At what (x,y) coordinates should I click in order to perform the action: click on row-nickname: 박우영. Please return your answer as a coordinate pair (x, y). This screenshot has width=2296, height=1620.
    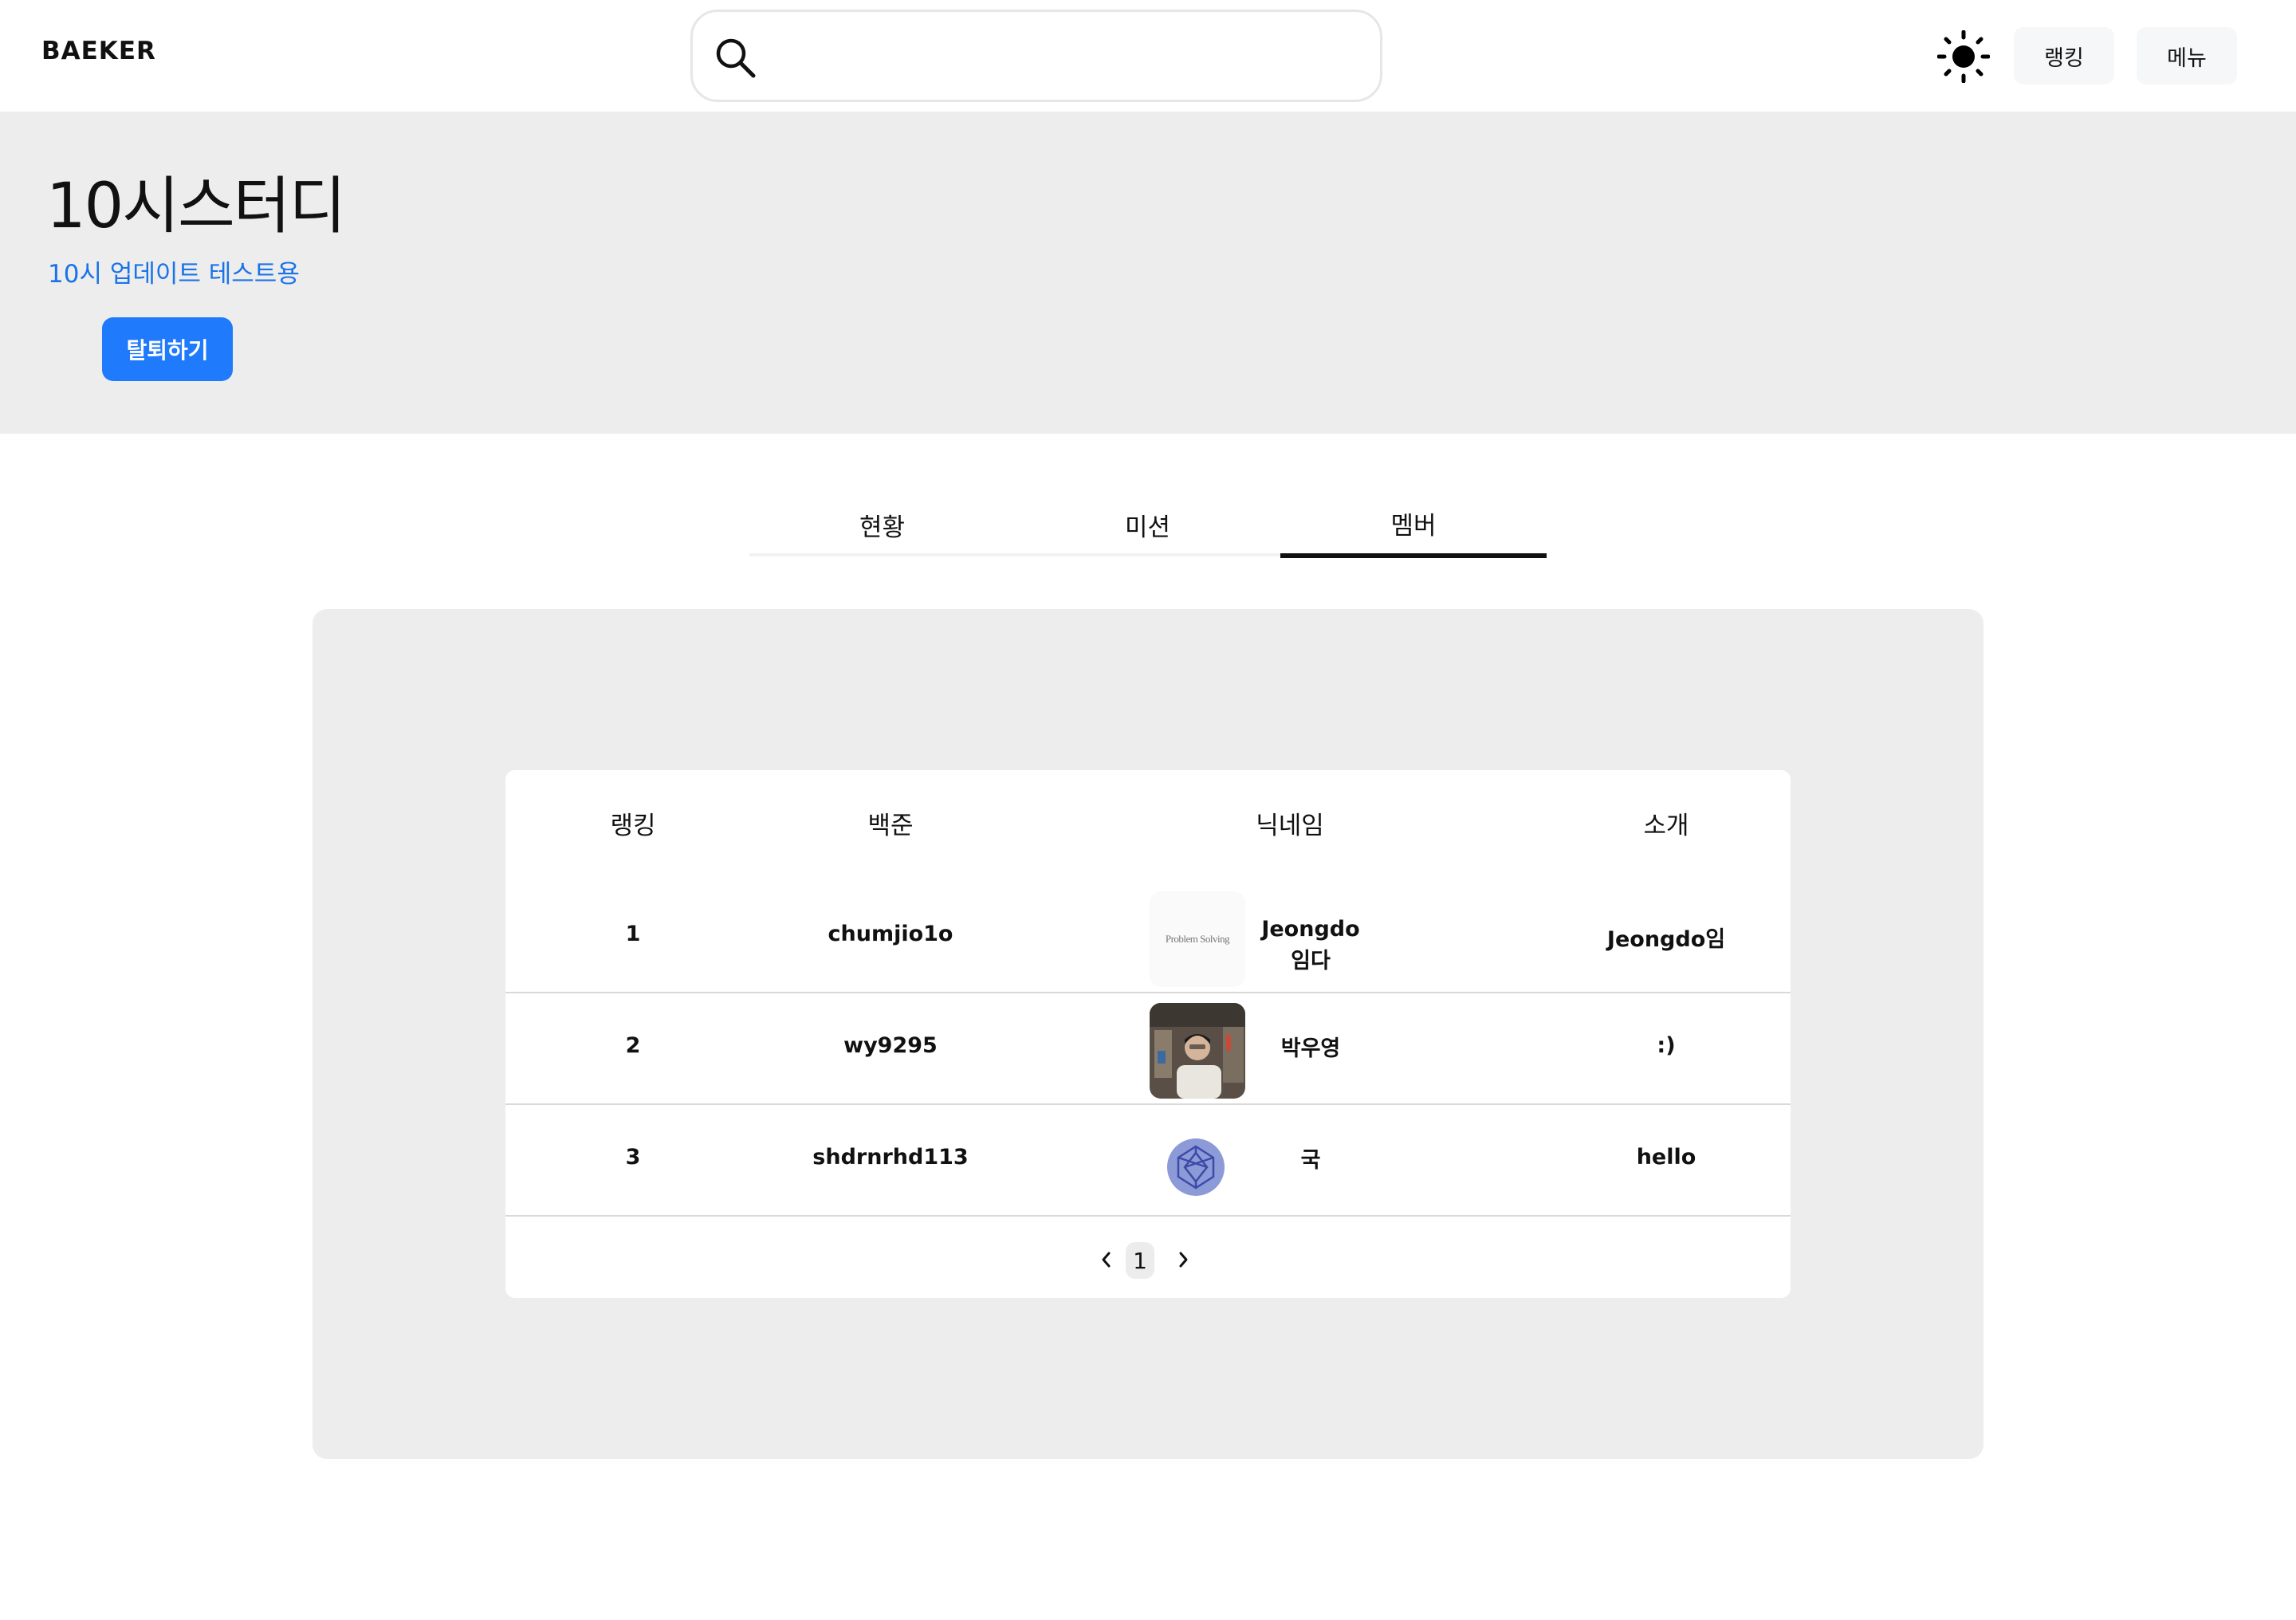
    Looking at the image, I should click on (1310, 1048).